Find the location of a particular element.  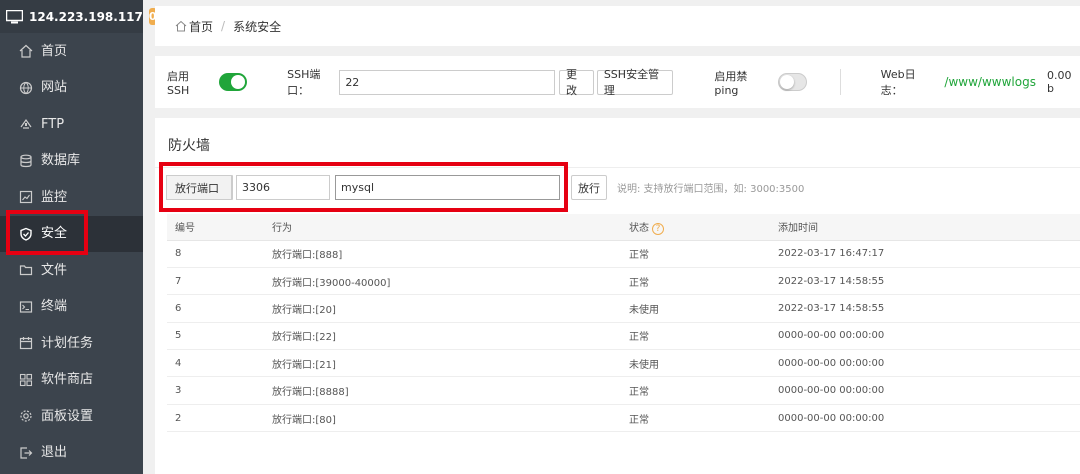

sidebar-item-label: 监控 is located at coordinates (54, 197).